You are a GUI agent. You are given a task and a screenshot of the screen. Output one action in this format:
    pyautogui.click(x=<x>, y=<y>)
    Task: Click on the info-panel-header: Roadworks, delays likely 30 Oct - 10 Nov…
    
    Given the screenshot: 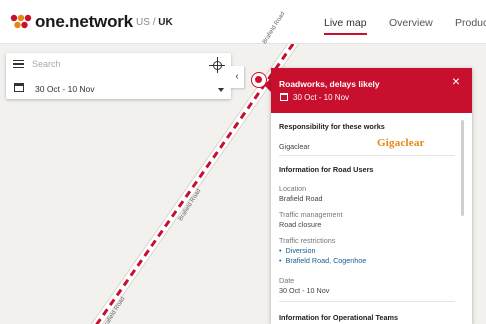 What is the action you would take?
    pyautogui.click(x=371, y=90)
    